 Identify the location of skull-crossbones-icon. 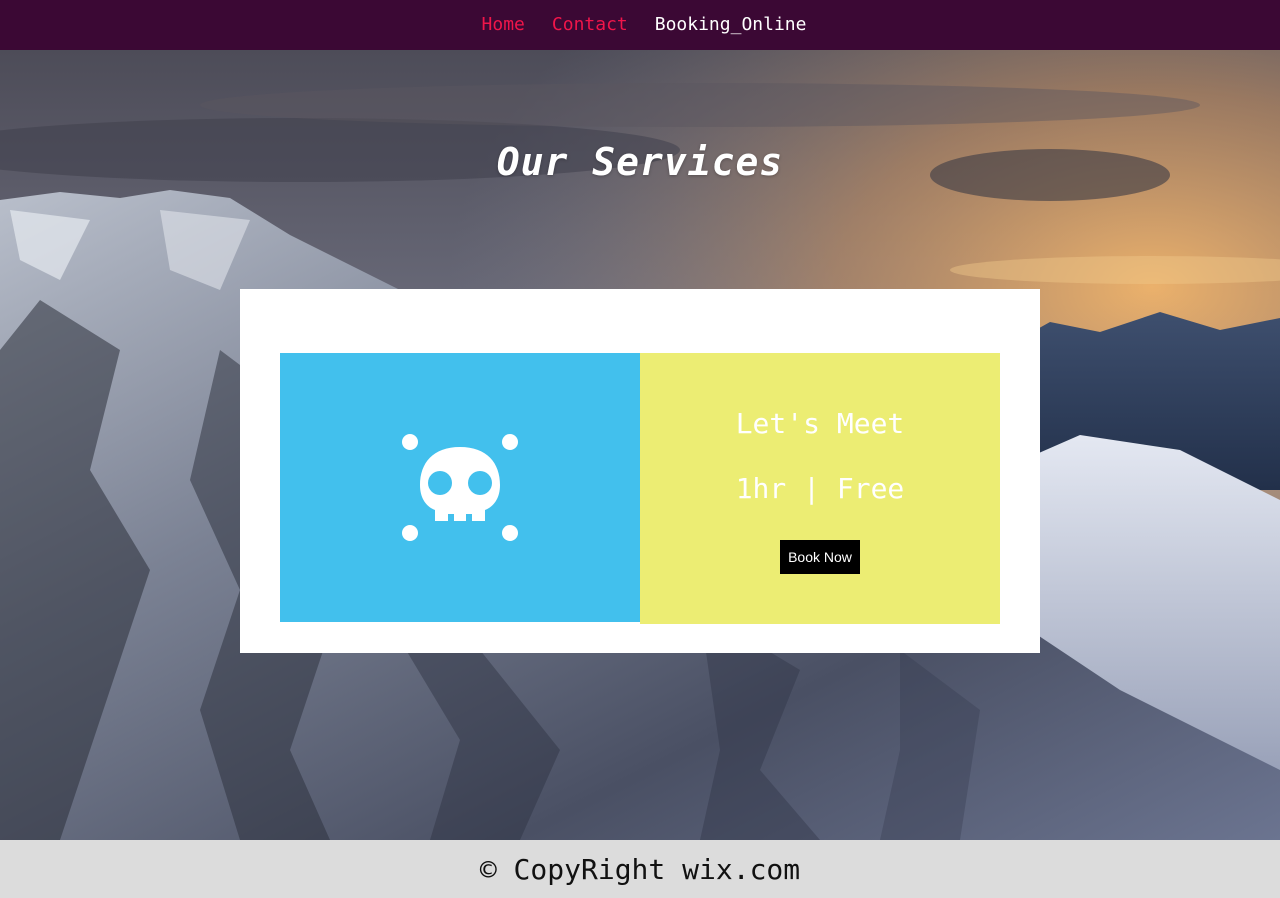
(460, 487).